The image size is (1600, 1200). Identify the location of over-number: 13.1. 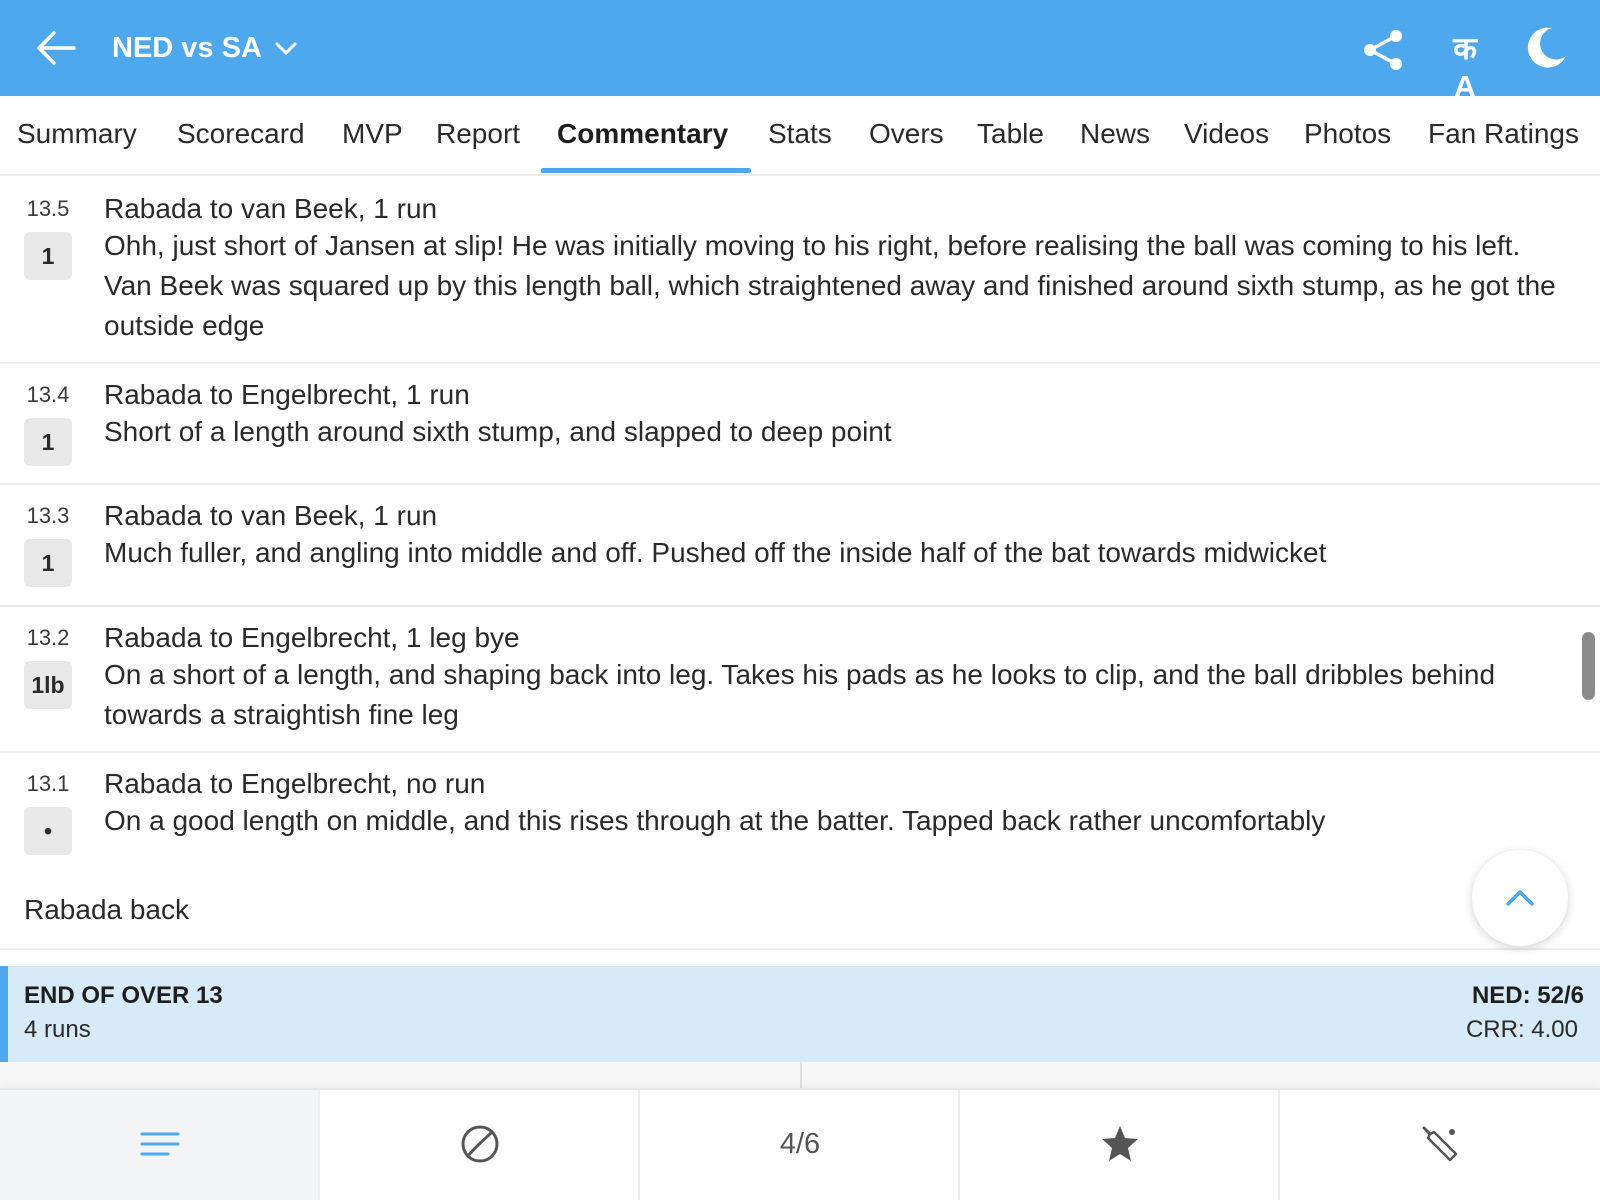
(48, 783).